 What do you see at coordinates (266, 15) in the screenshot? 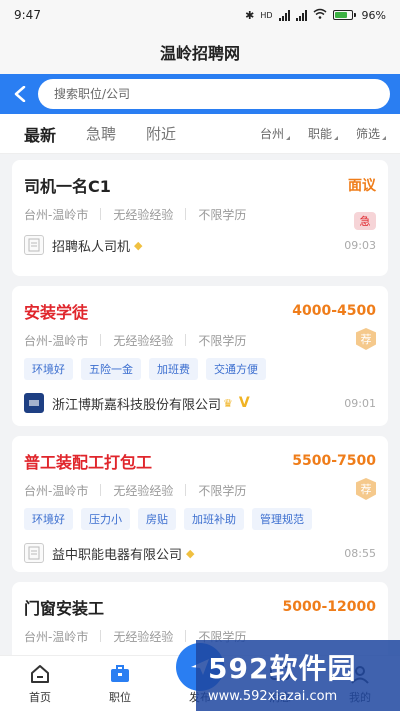
I see `hd-label: HD` at bounding box center [266, 15].